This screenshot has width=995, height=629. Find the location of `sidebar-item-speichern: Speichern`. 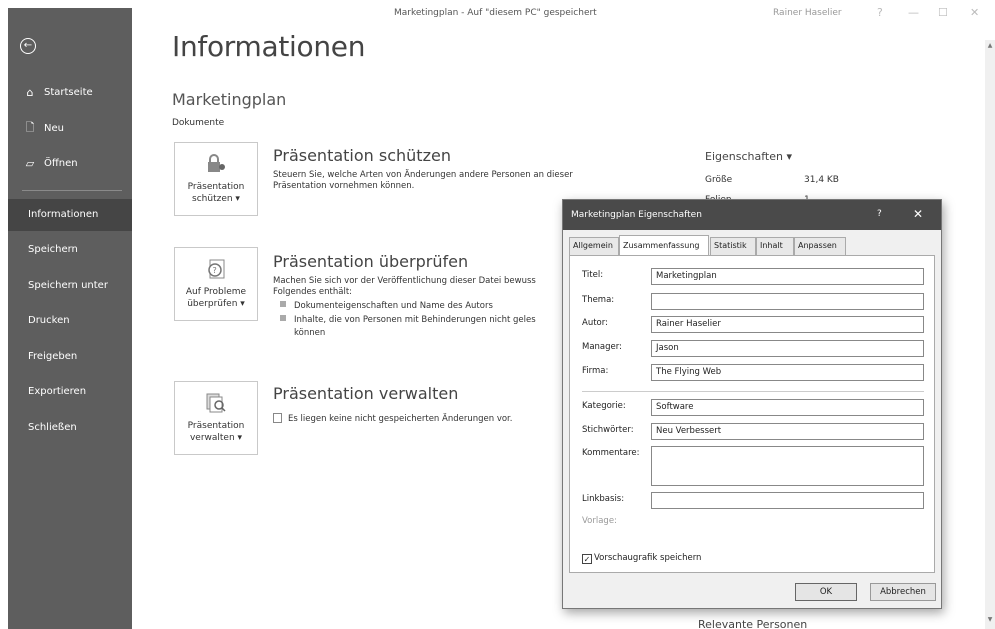

sidebar-item-speichern: Speichern is located at coordinates (70, 250).